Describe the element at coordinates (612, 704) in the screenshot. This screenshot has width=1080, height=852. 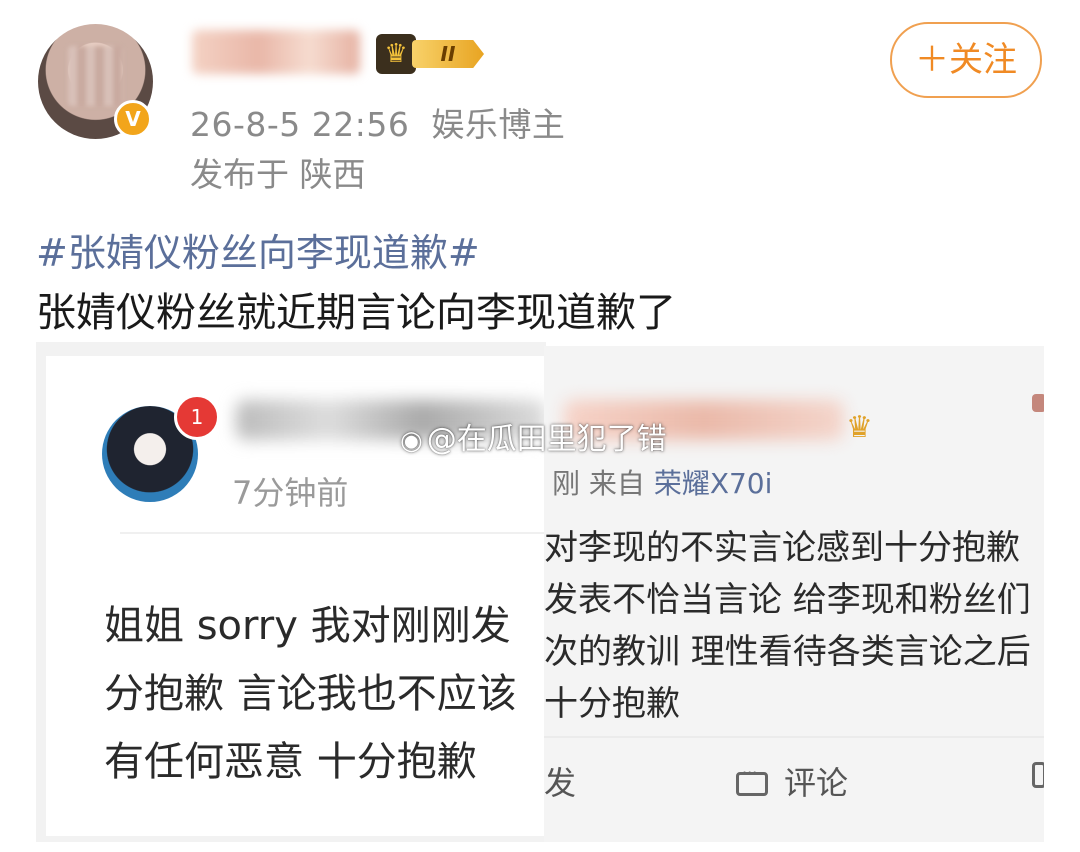
I see `post-line: 十分抱歉` at that location.